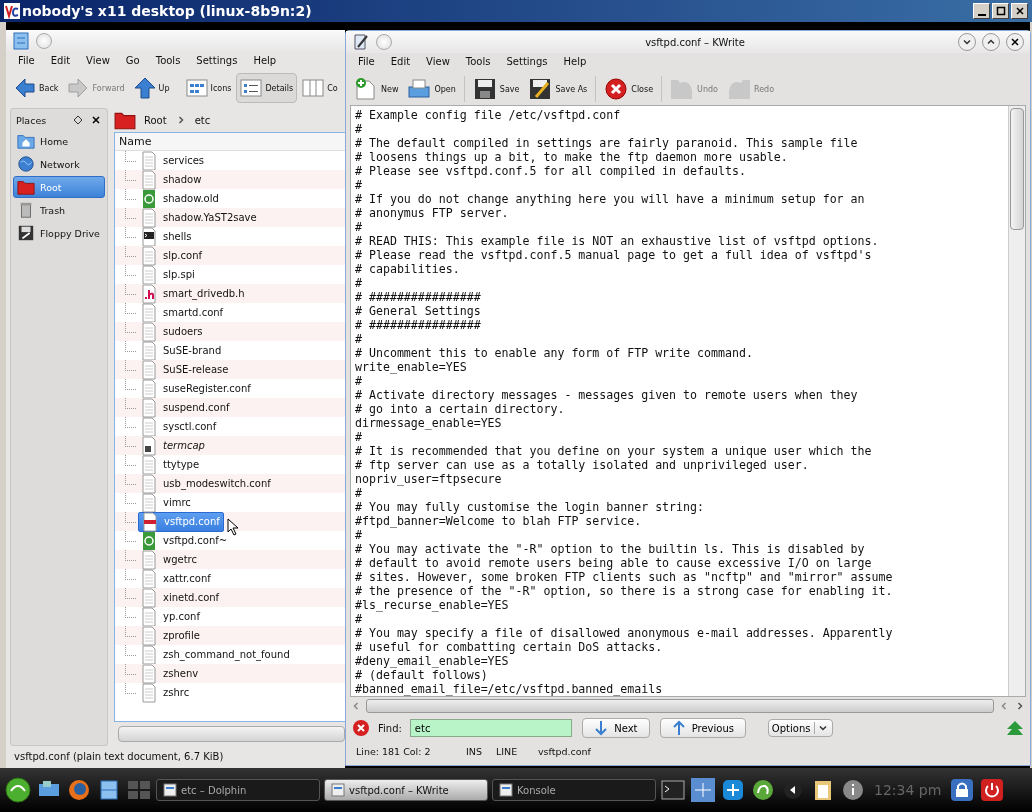 This screenshot has height=812, width=1032. What do you see at coordinates (166, 502) in the screenshot?
I see `directory-entry: vimrc` at bounding box center [166, 502].